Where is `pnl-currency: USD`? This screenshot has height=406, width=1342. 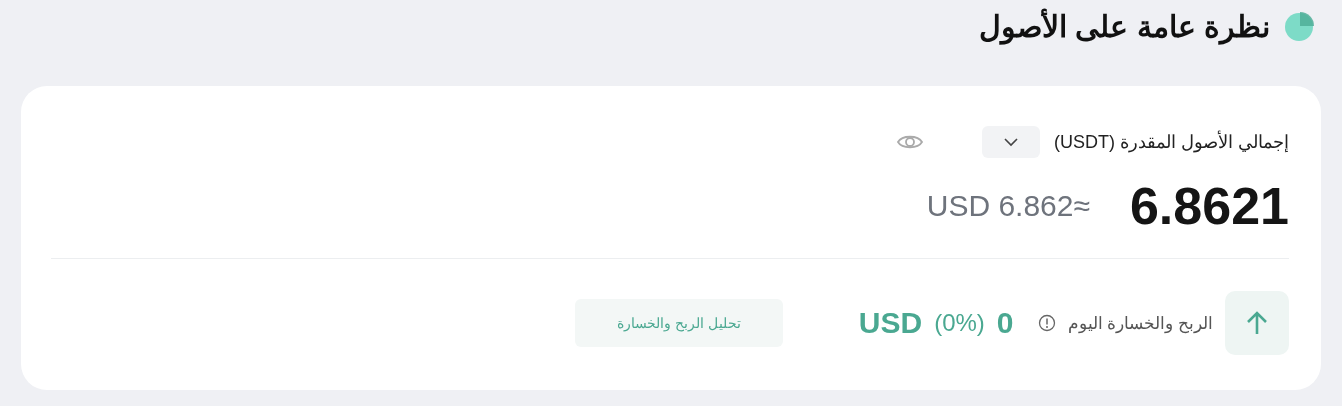 pnl-currency: USD is located at coordinates (890, 323).